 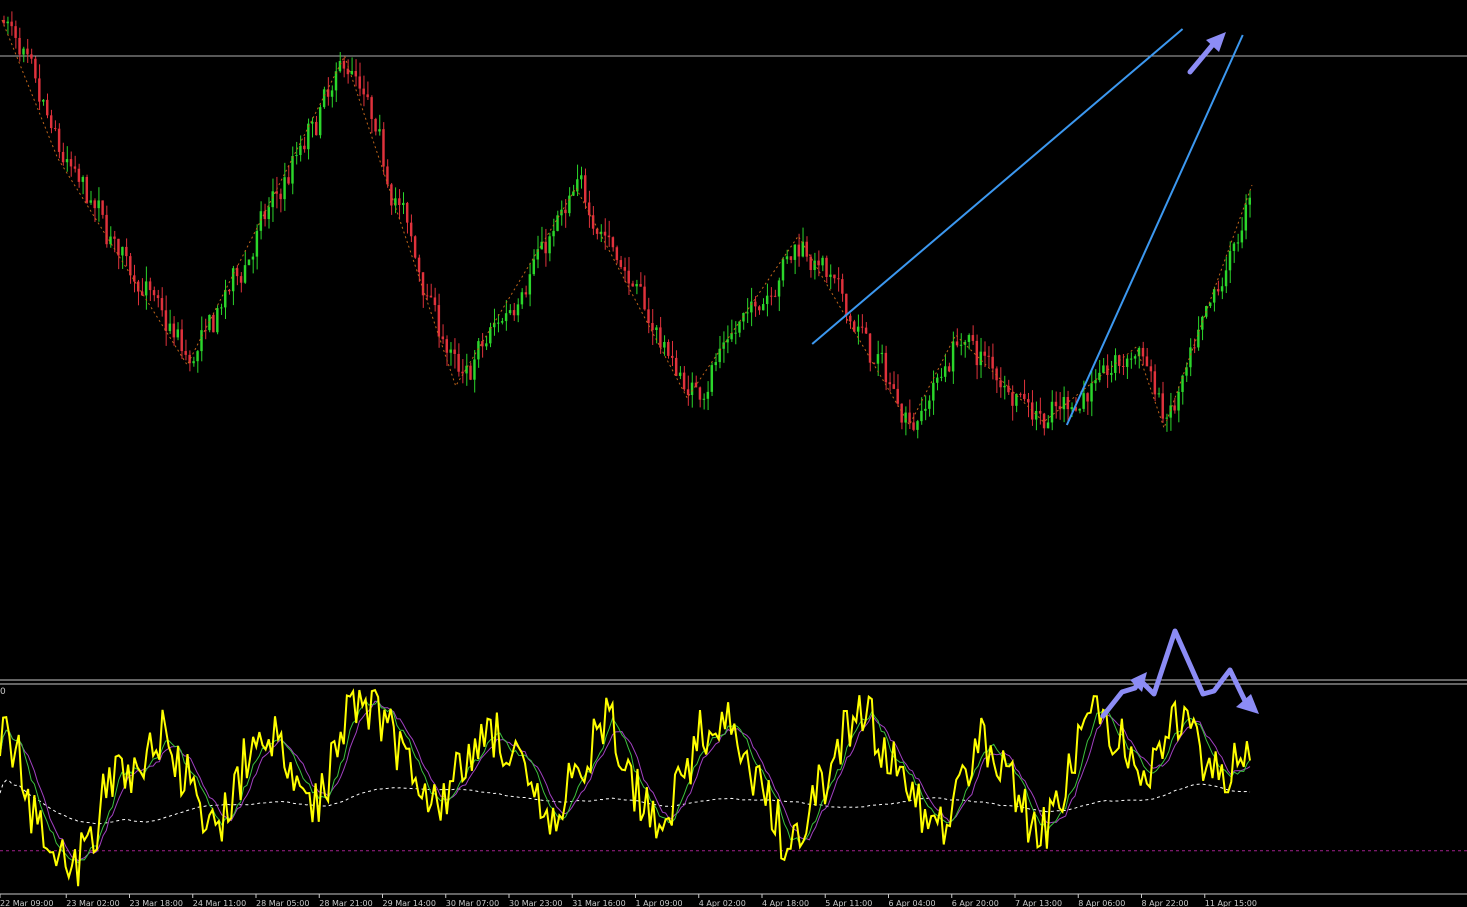 What do you see at coordinates (1101, 903) in the screenshot?
I see `time-axis-label: 8 Apr 06:00` at bounding box center [1101, 903].